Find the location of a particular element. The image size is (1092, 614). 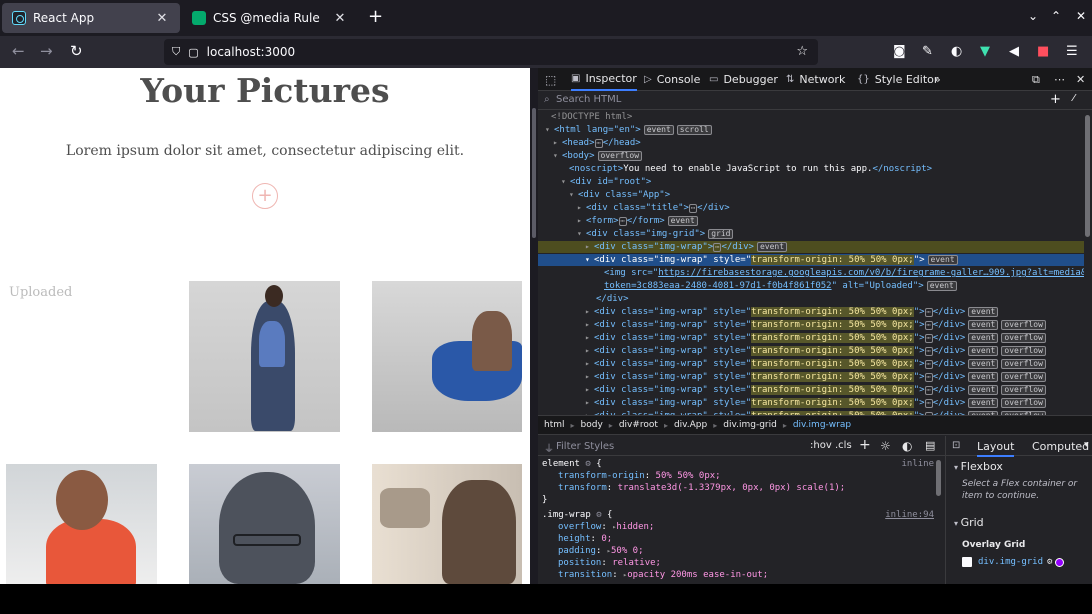

photo-illustrated-poster is located at coordinates (447, 524).